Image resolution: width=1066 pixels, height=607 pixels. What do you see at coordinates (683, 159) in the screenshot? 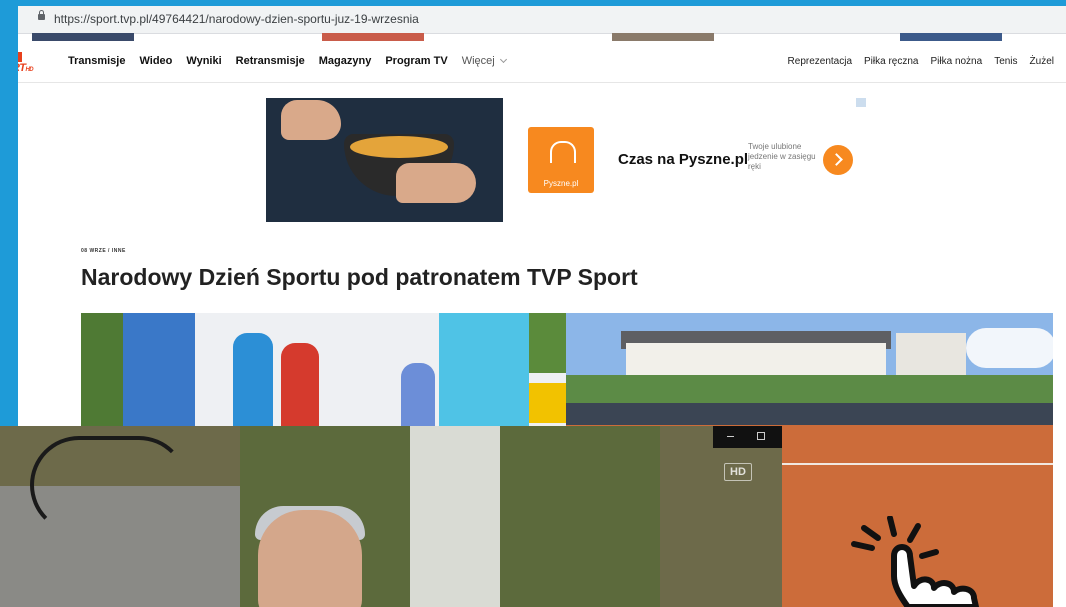
I see `ad-title: Czas na Pyszne.pl` at bounding box center [683, 159].